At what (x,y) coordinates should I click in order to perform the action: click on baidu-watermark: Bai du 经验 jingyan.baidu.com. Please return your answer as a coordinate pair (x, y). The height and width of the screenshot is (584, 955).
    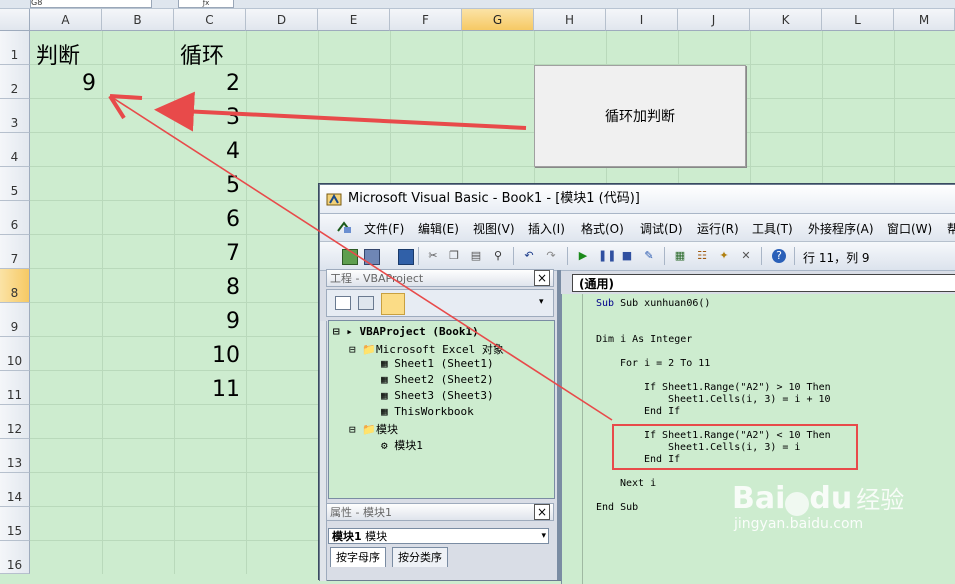
    Looking at the image, I should click on (818, 506).